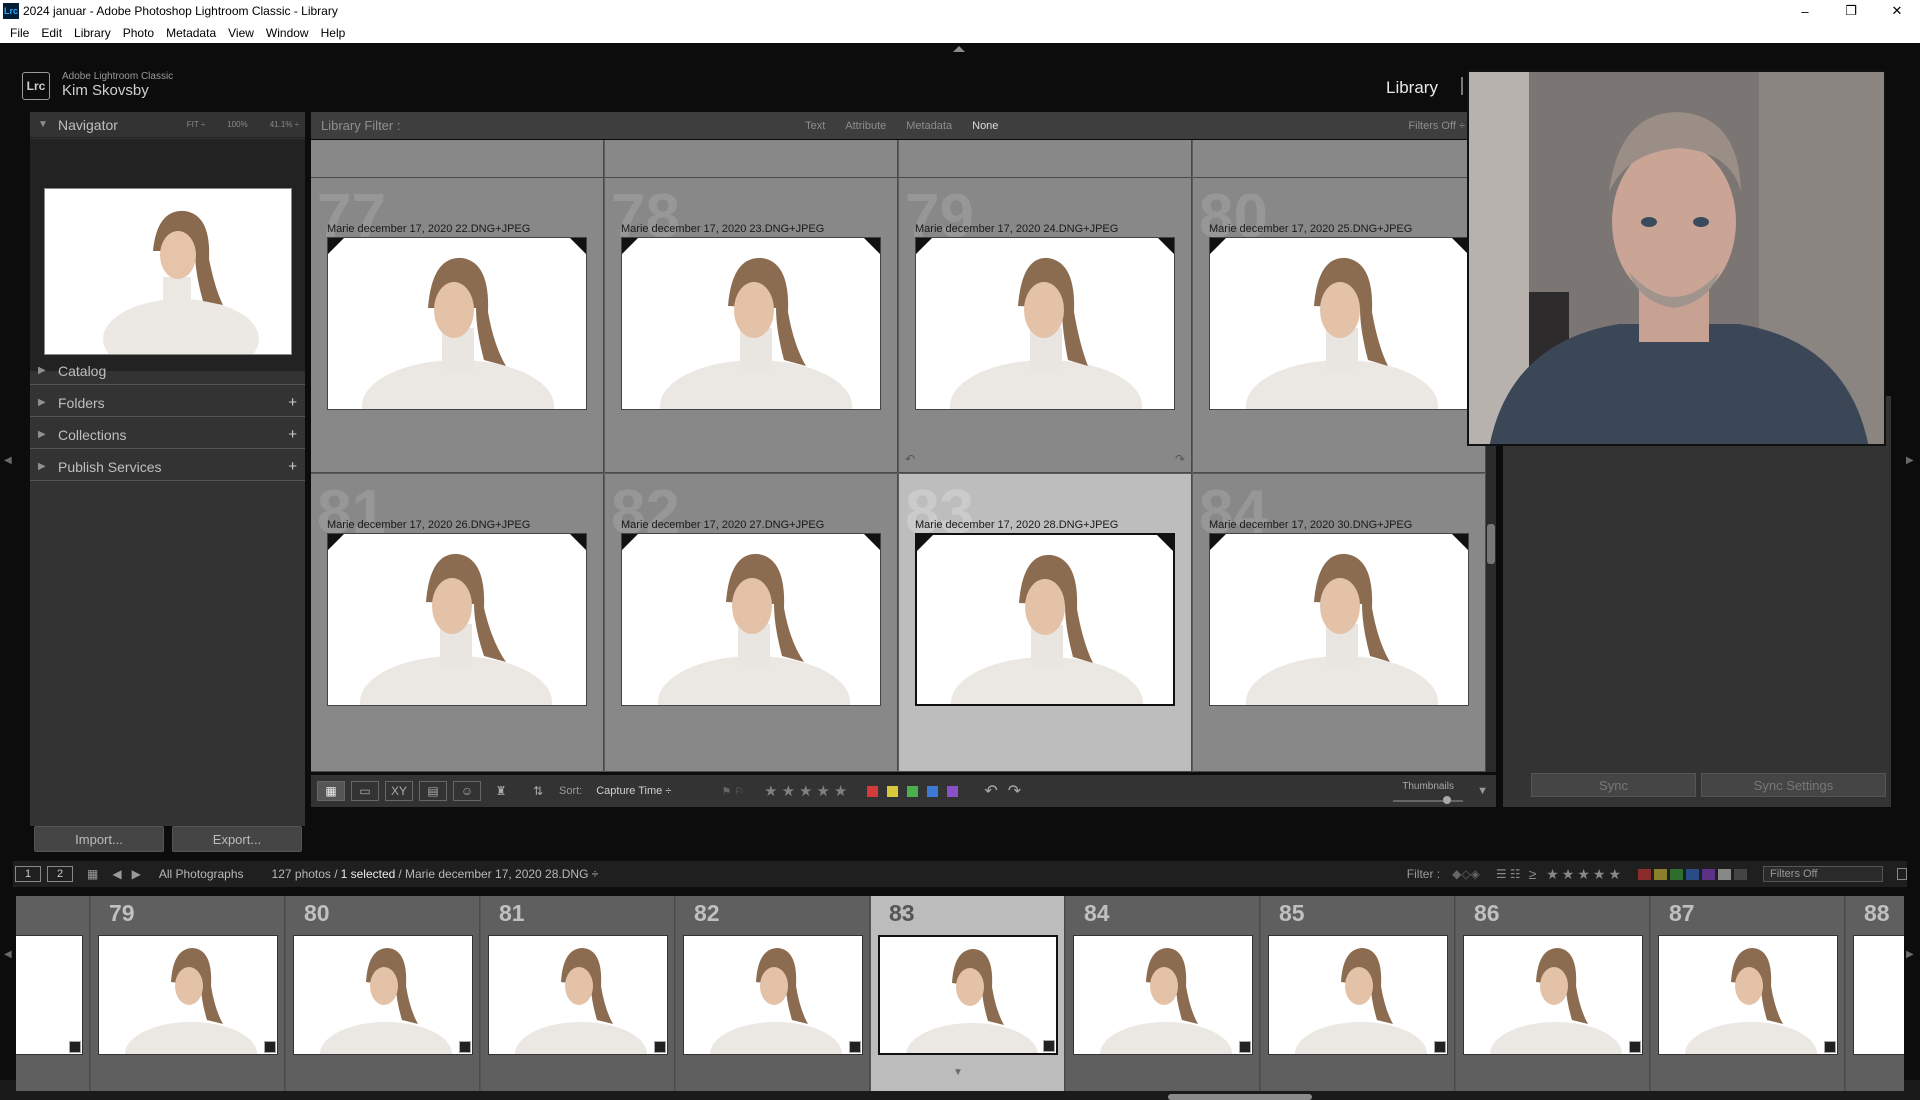  What do you see at coordinates (467, 791) in the screenshot?
I see `people-view-icon: ☺` at bounding box center [467, 791].